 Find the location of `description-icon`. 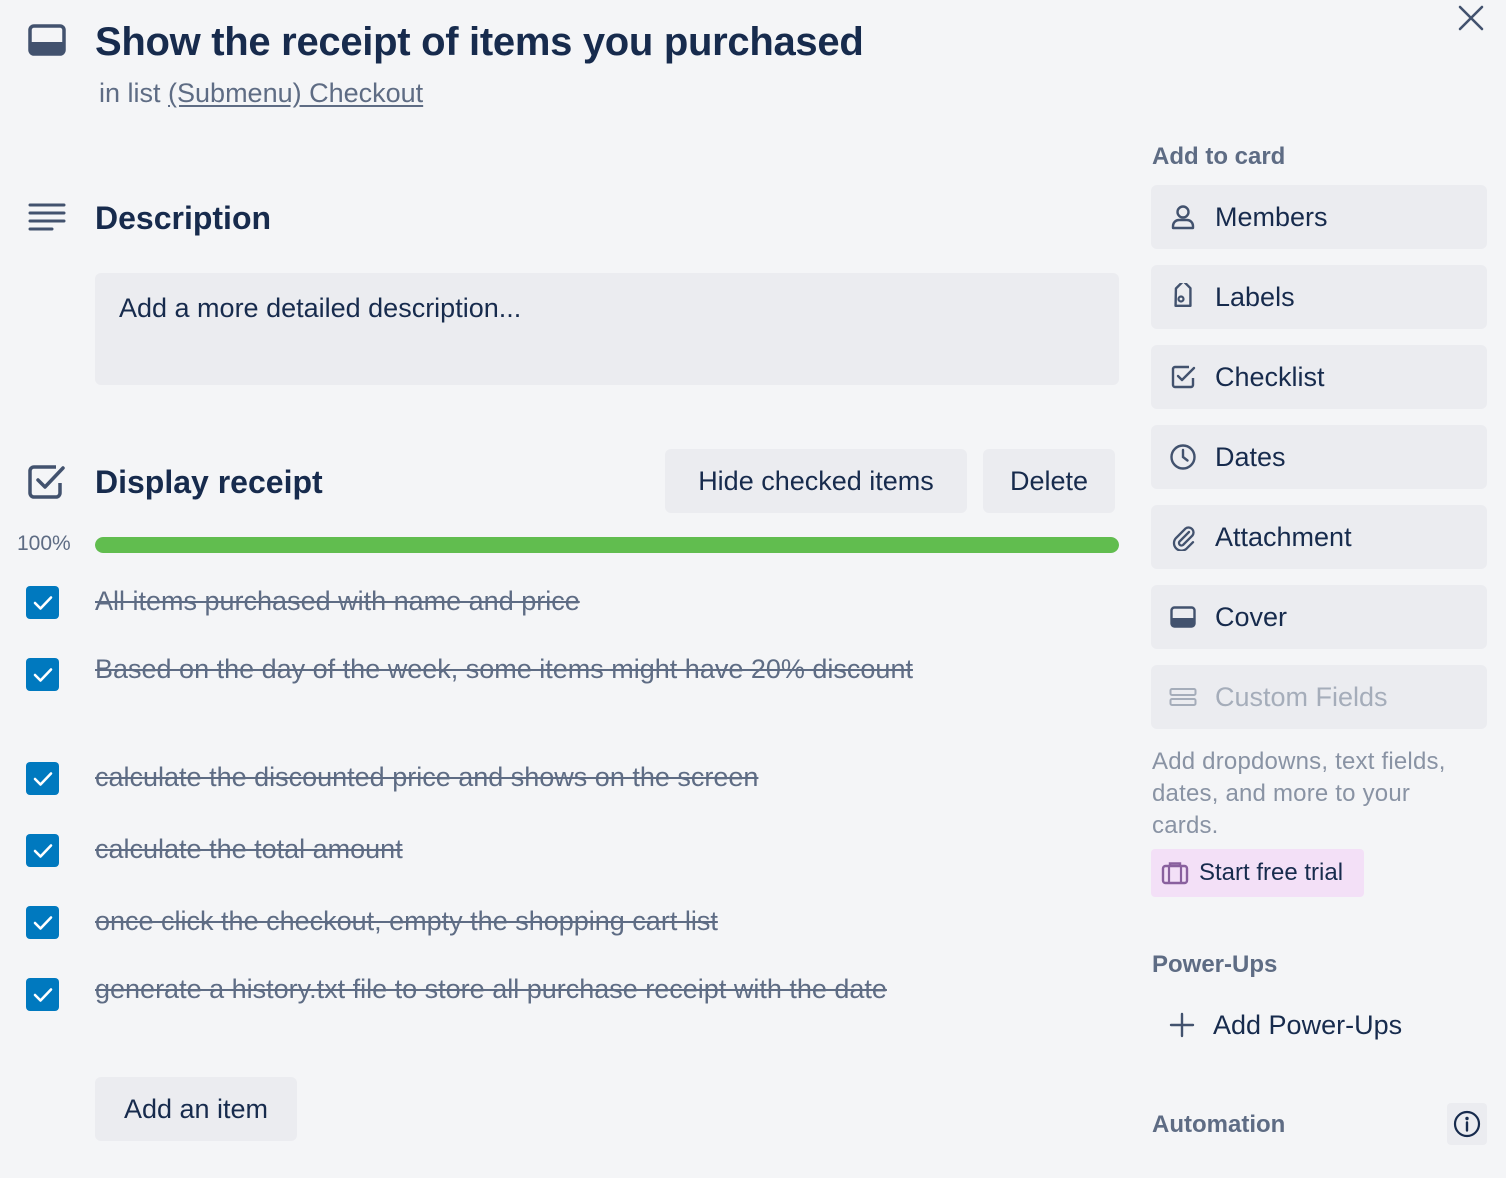

description-icon is located at coordinates (47, 218).